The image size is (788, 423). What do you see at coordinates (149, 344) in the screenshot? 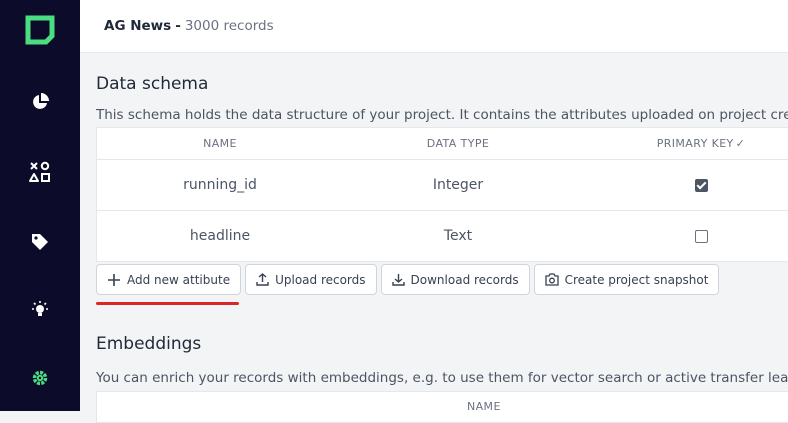
I see `embeddings-title: Embeddings` at bounding box center [149, 344].